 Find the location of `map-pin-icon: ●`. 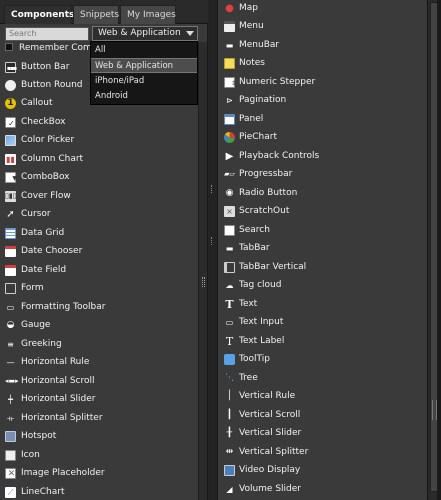

map-pin-icon: ● is located at coordinates (229, 8).